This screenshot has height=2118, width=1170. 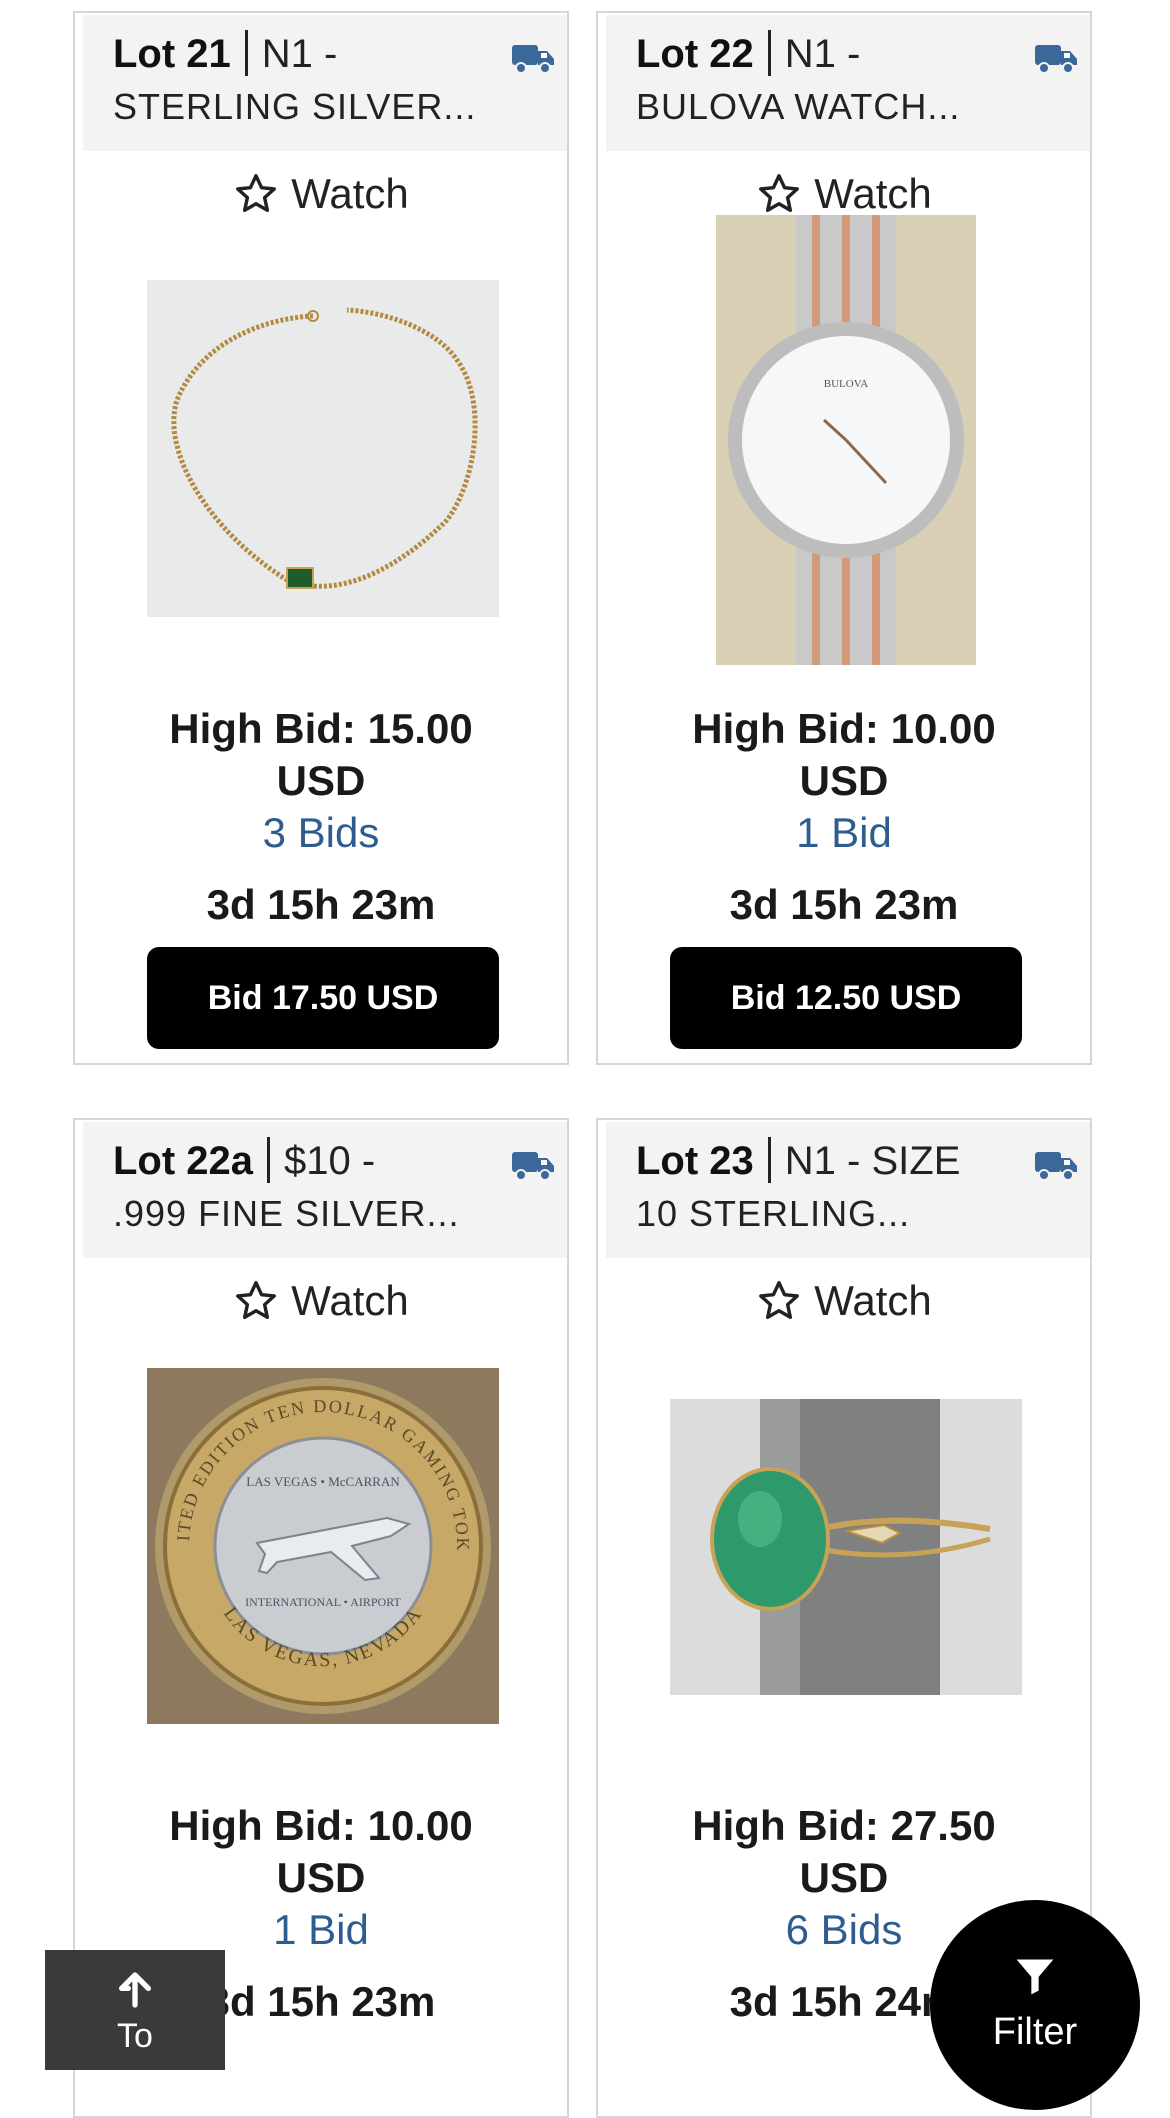 I want to click on bid-count-link: 3 Bids, so click(x=321, y=833).